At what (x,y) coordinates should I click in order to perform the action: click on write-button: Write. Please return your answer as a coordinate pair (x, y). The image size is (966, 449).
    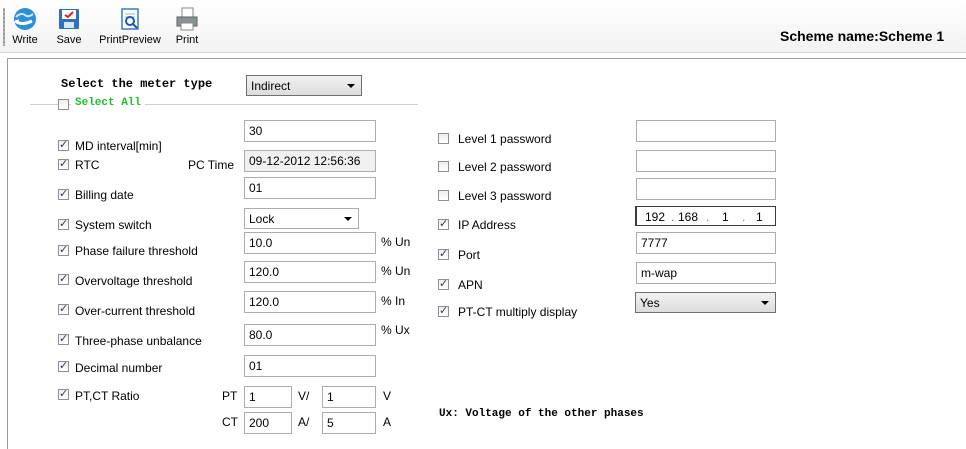
    Looking at the image, I should click on (25, 26).